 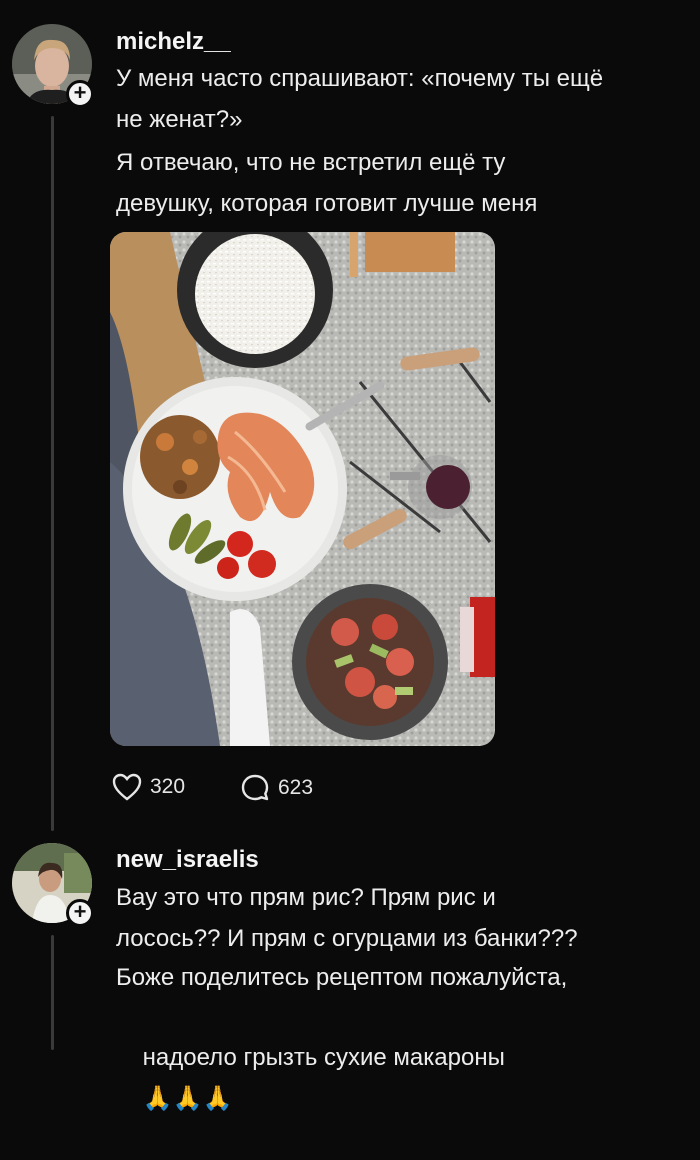 What do you see at coordinates (327, 203) in the screenshot?
I see `post-text-line: девушку, которая готовит лучше меня` at bounding box center [327, 203].